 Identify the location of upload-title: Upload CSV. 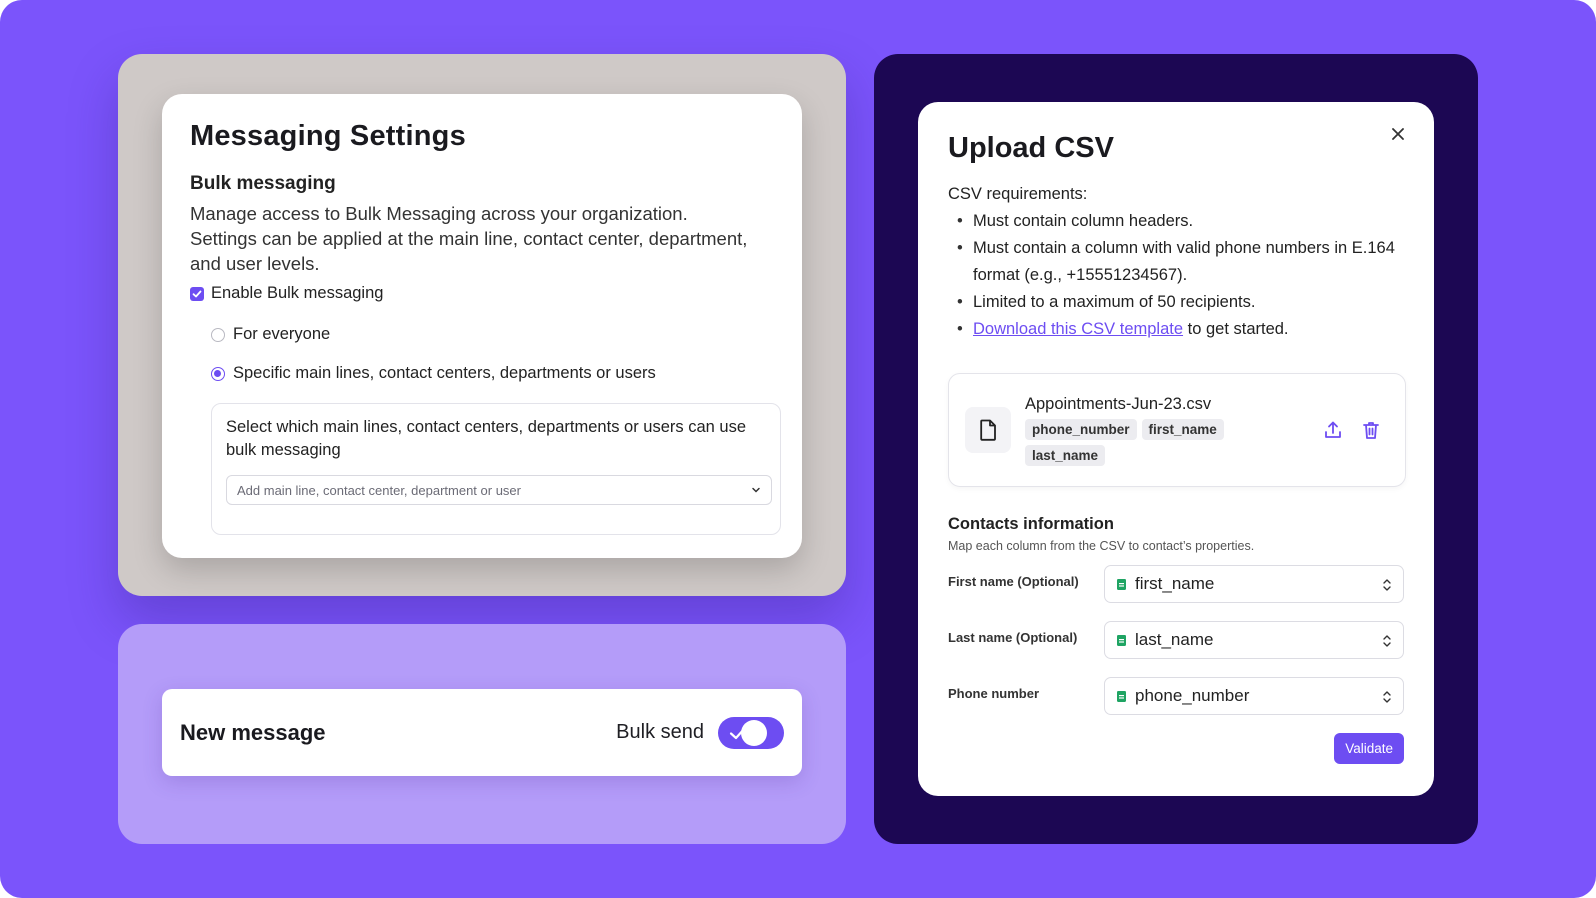
(1031, 148).